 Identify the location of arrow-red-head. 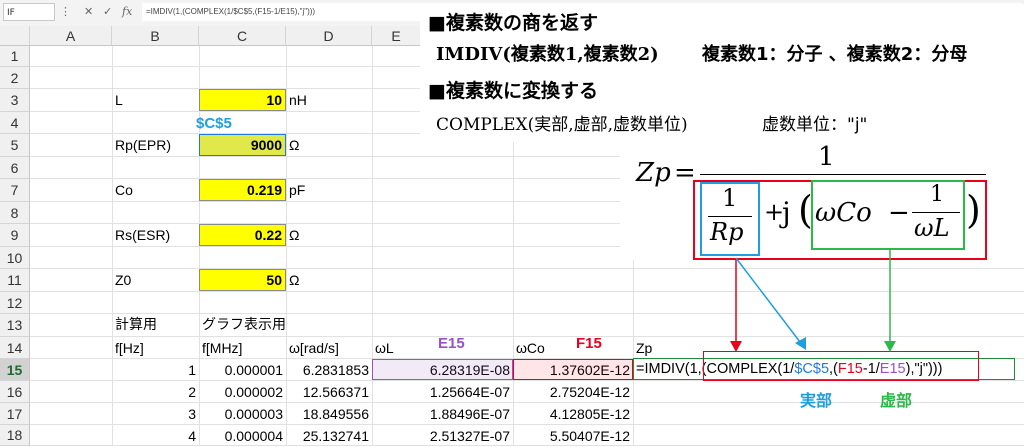
(736, 346).